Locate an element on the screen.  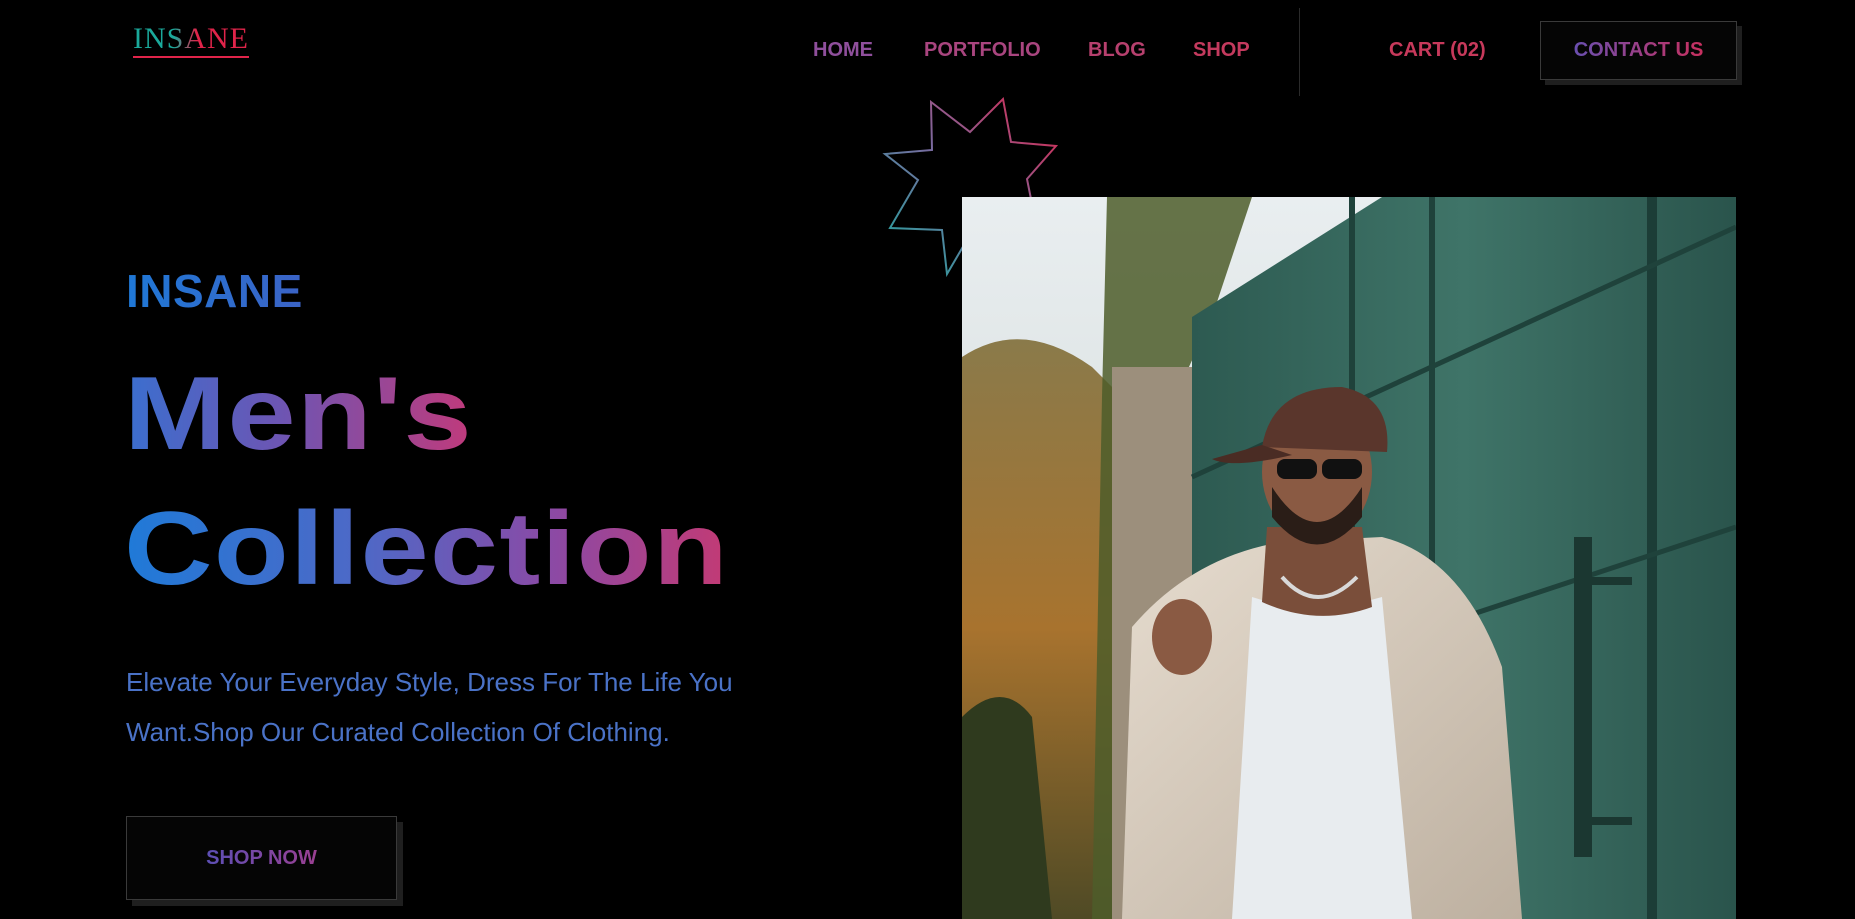
cart-link: CART (02) is located at coordinates (1437, 50).